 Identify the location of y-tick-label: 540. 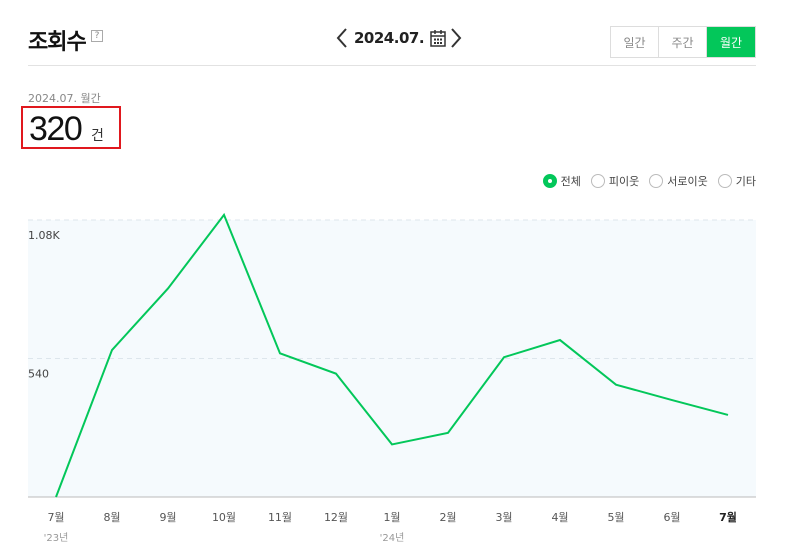
(38, 374).